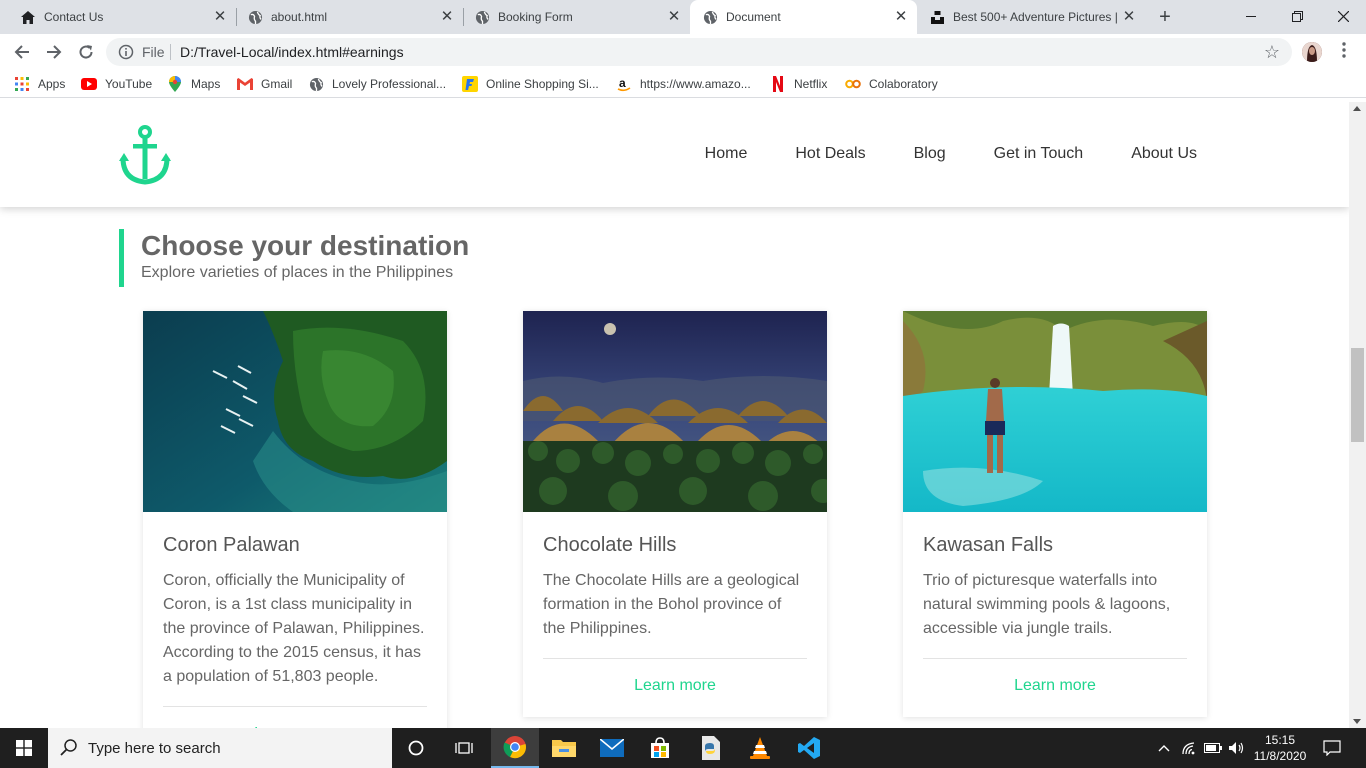 Image resolution: width=1366 pixels, height=768 pixels. I want to click on chocolate-hills-image, so click(675, 411).